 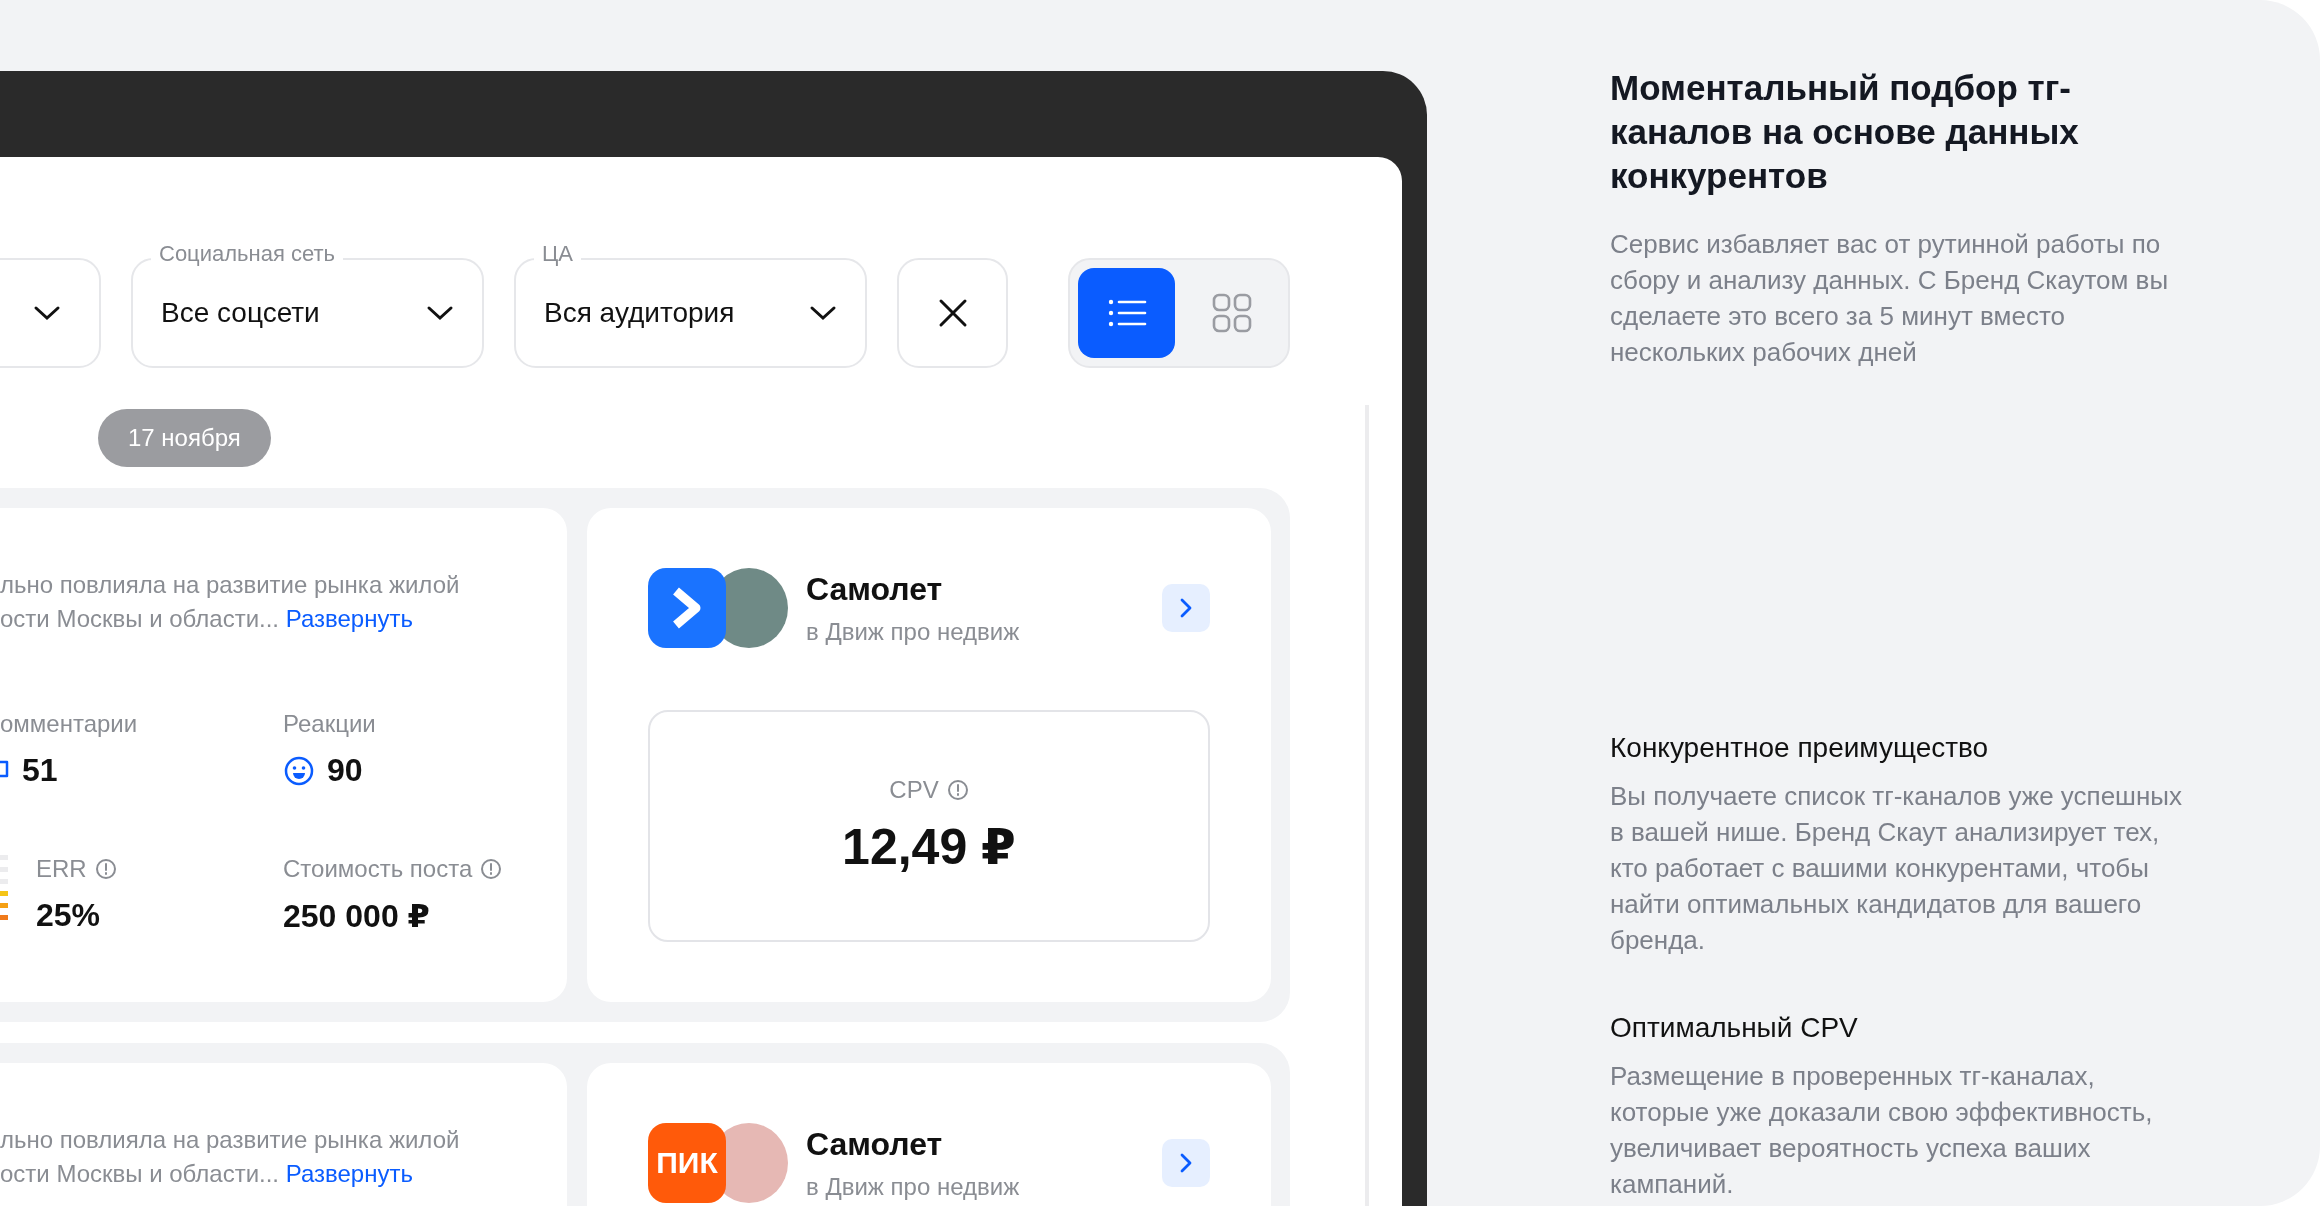 What do you see at coordinates (329, 724) in the screenshot?
I see `stat-label: Реакции` at bounding box center [329, 724].